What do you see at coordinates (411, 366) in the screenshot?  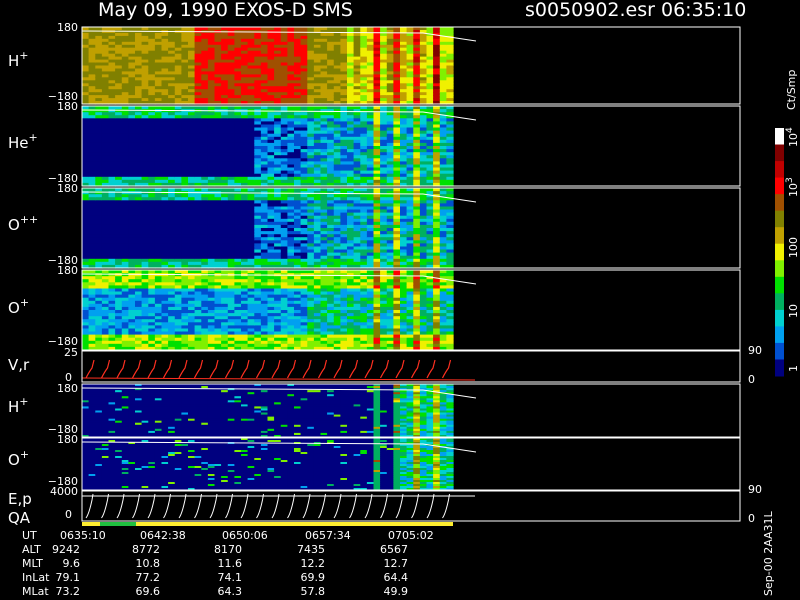 I see `panel-vr` at bounding box center [411, 366].